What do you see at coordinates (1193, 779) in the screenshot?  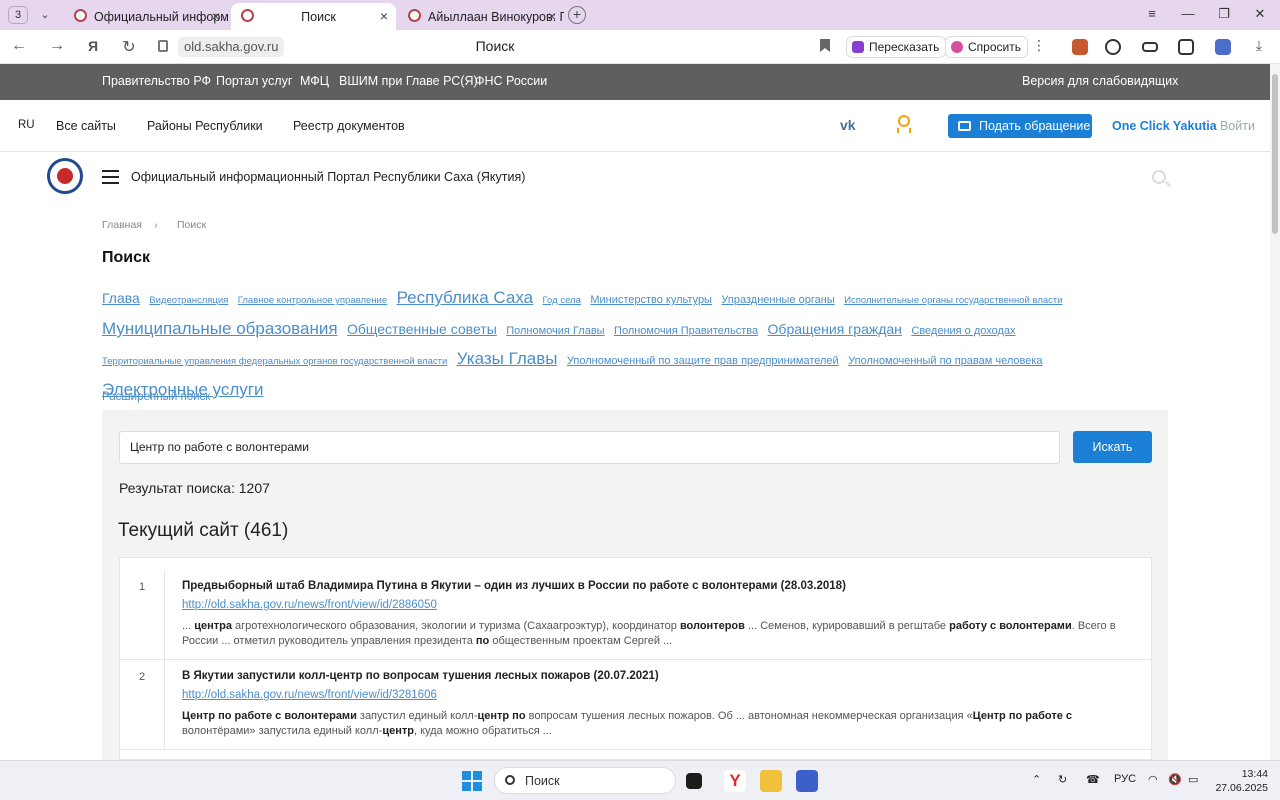 I see `battery-icon: ▭` at bounding box center [1193, 779].